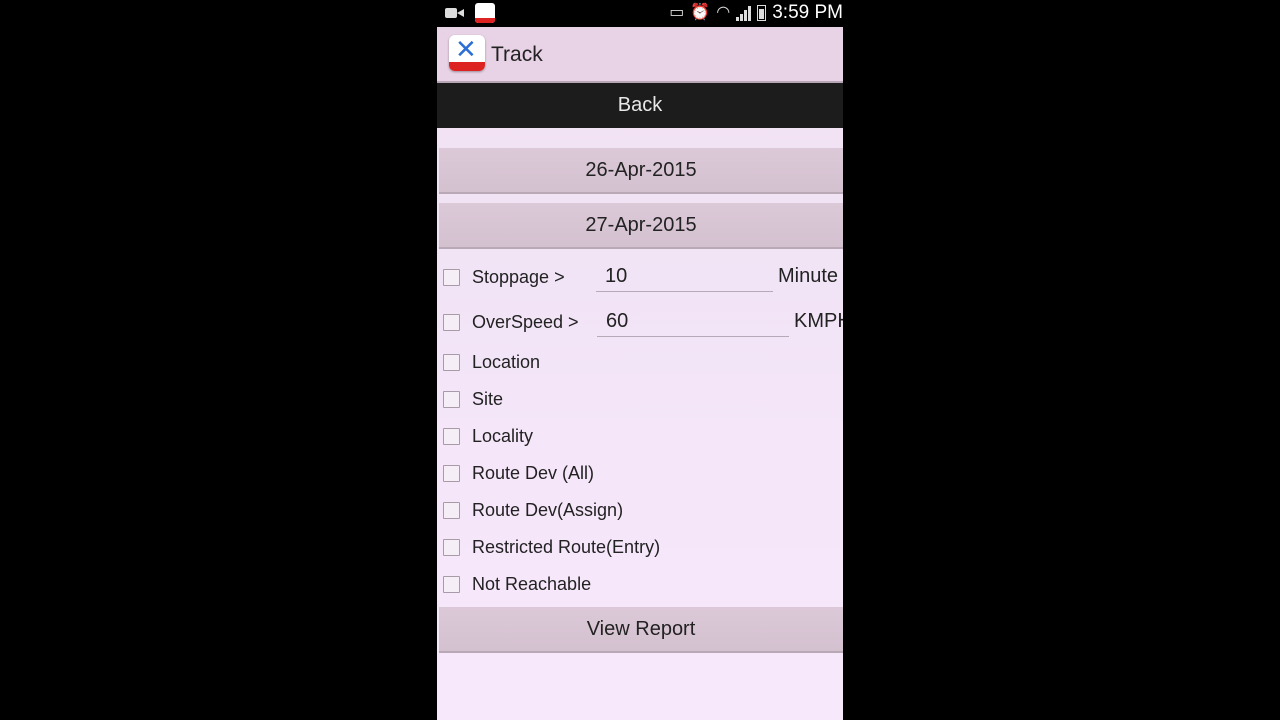 The height and width of the screenshot is (720, 1280). I want to click on stoppage-label: Stoppage >, so click(518, 276).